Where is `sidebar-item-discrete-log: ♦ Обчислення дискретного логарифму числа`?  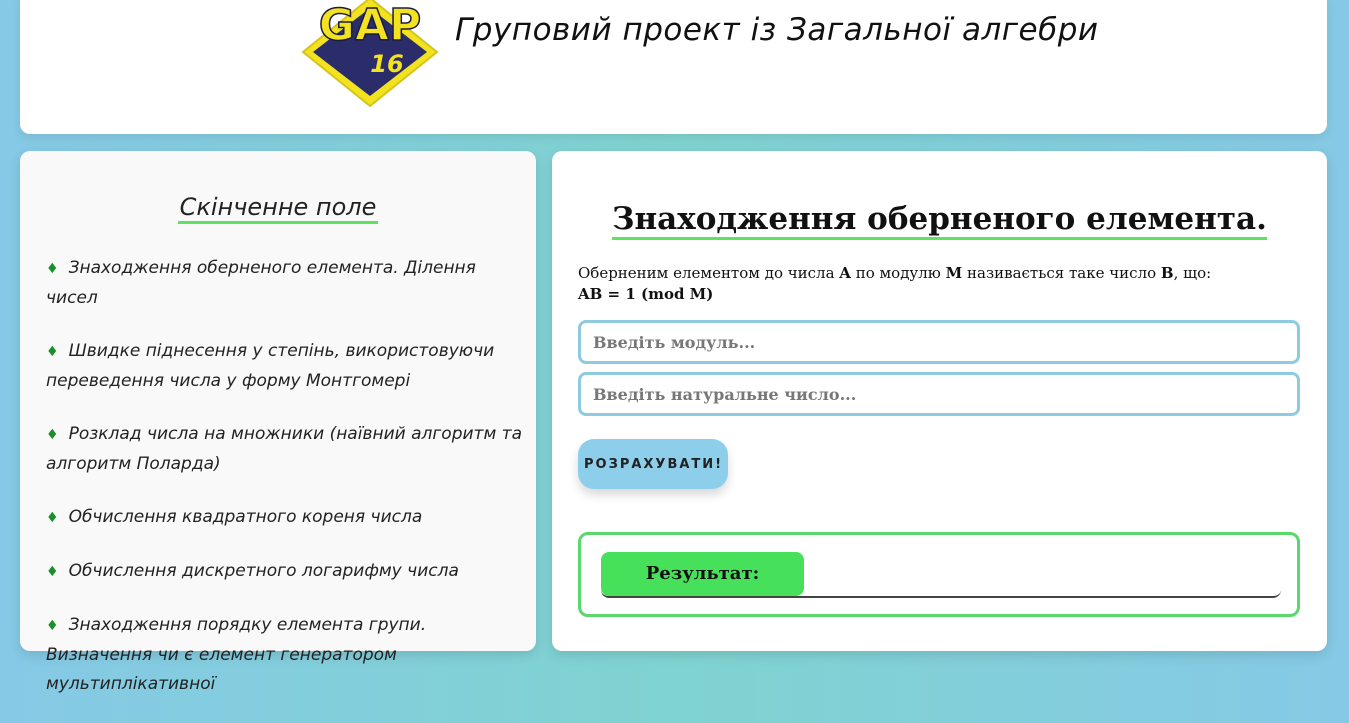 sidebar-item-discrete-log: ♦ Обчислення дискретного логарифму числа is located at coordinates (286, 572).